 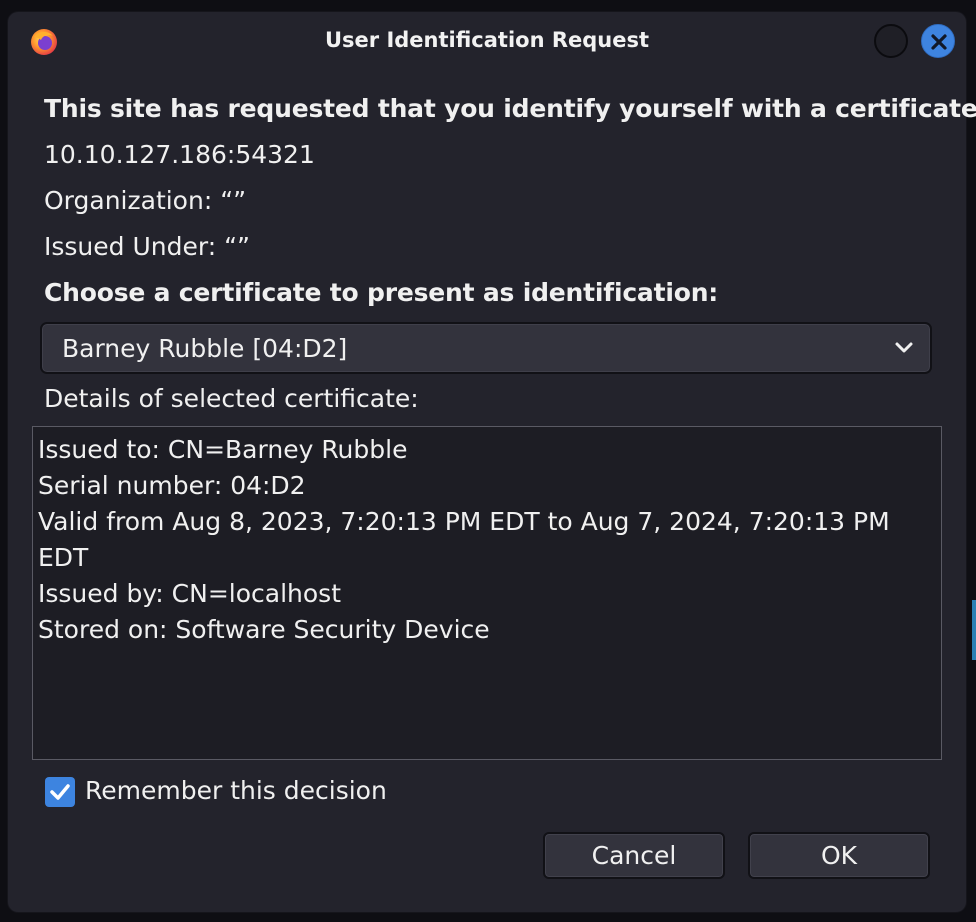 I want to click on window-title: User Identification Request, so click(x=487, y=40).